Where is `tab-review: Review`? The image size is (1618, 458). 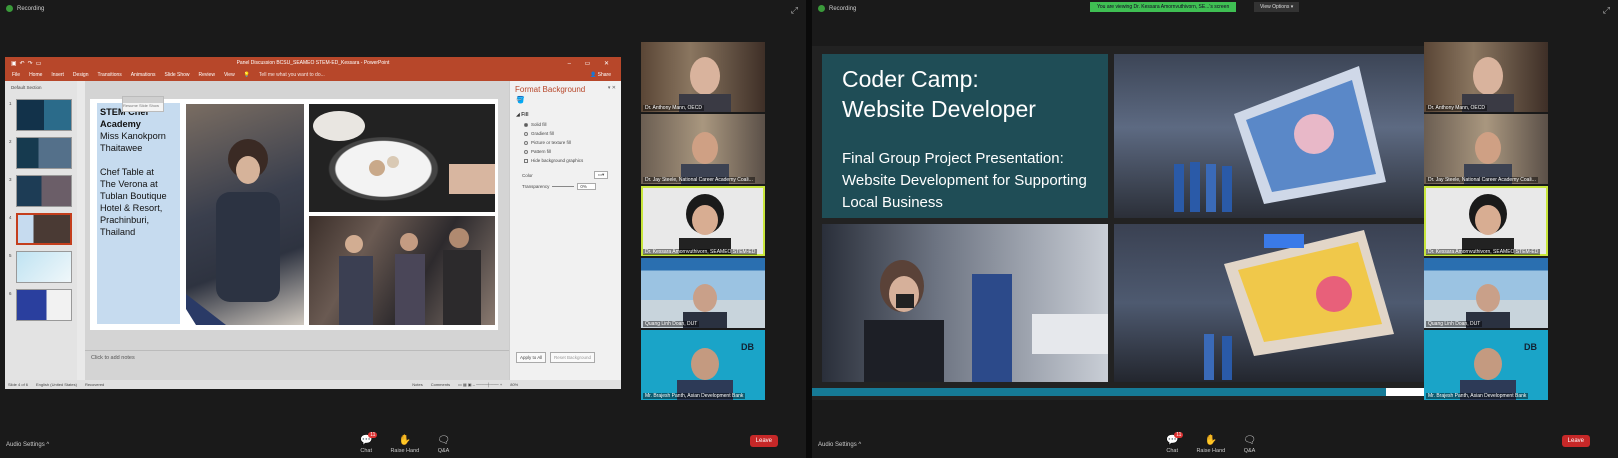
tab-review: Review is located at coordinates (207, 75).